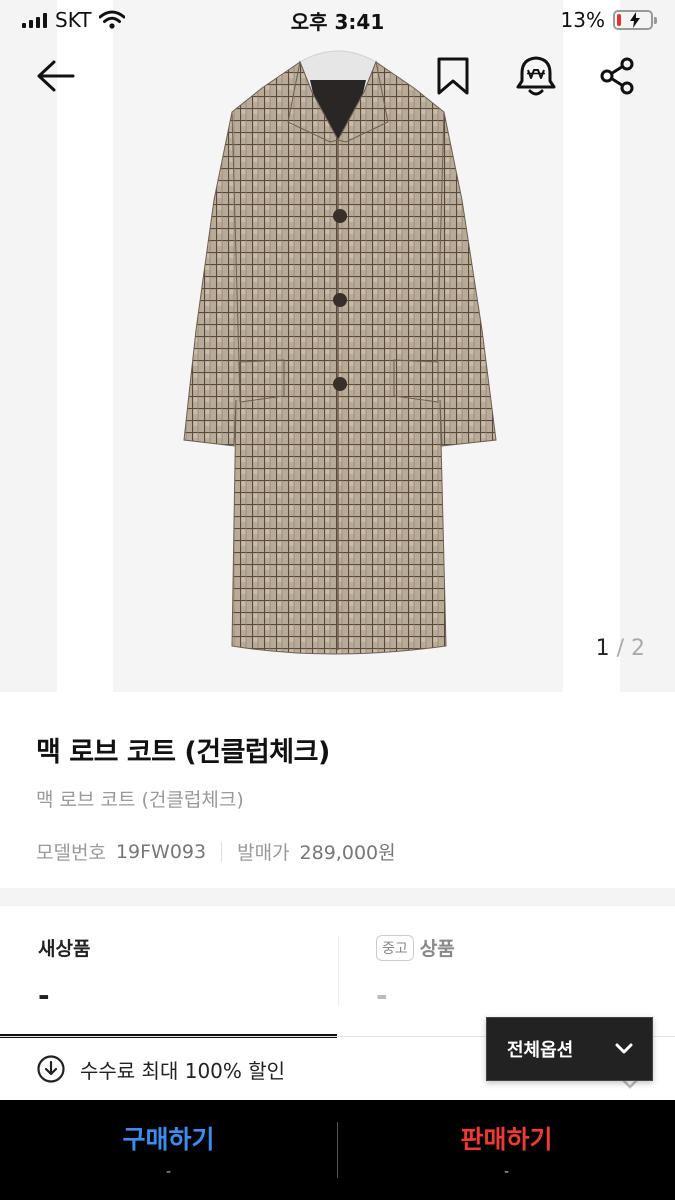  I want to click on gallery-pager: 1 / 2, so click(620, 648).